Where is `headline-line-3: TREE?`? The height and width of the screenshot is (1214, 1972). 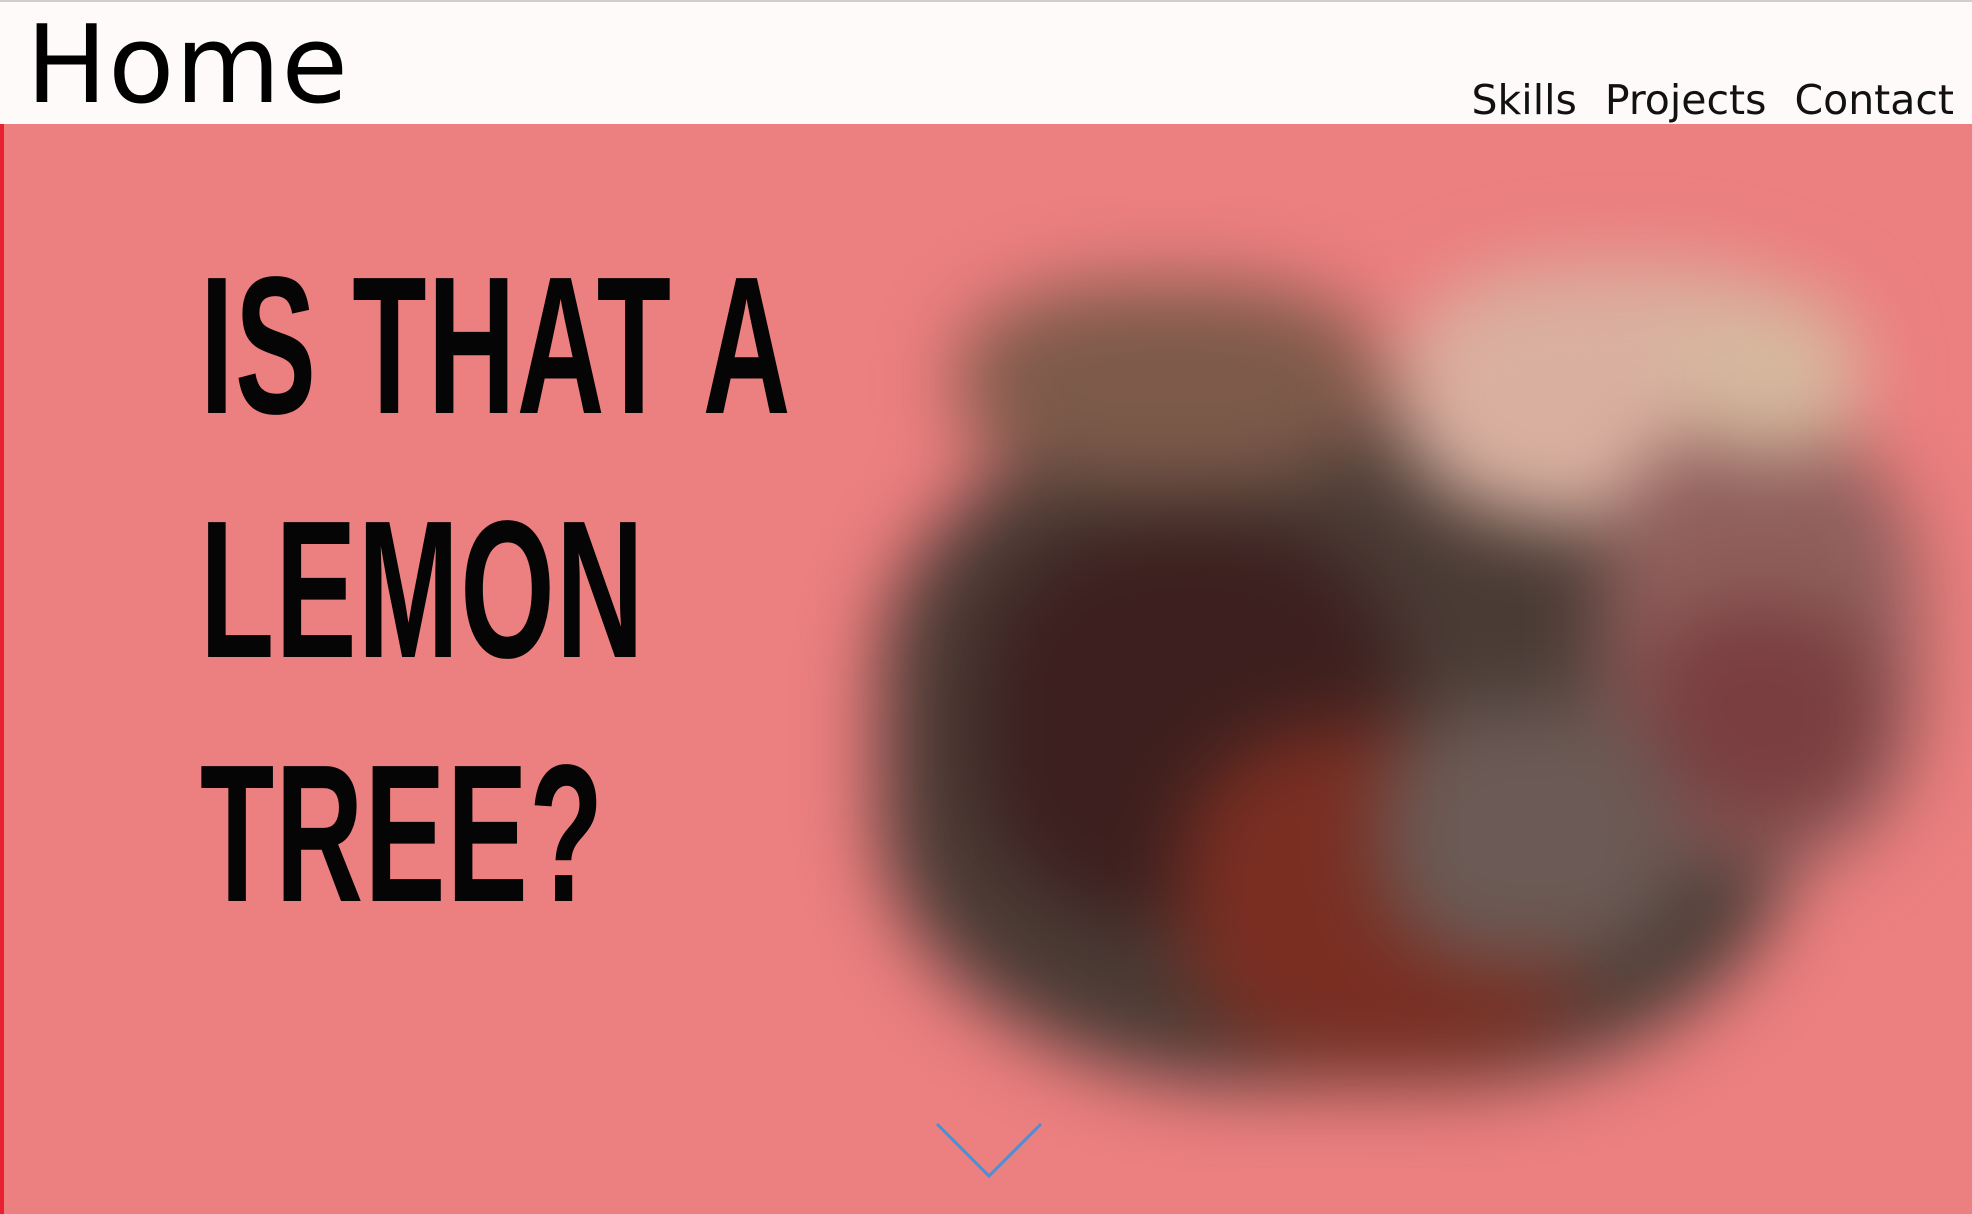
headline-line-3: TREE? is located at coordinates (402, 833).